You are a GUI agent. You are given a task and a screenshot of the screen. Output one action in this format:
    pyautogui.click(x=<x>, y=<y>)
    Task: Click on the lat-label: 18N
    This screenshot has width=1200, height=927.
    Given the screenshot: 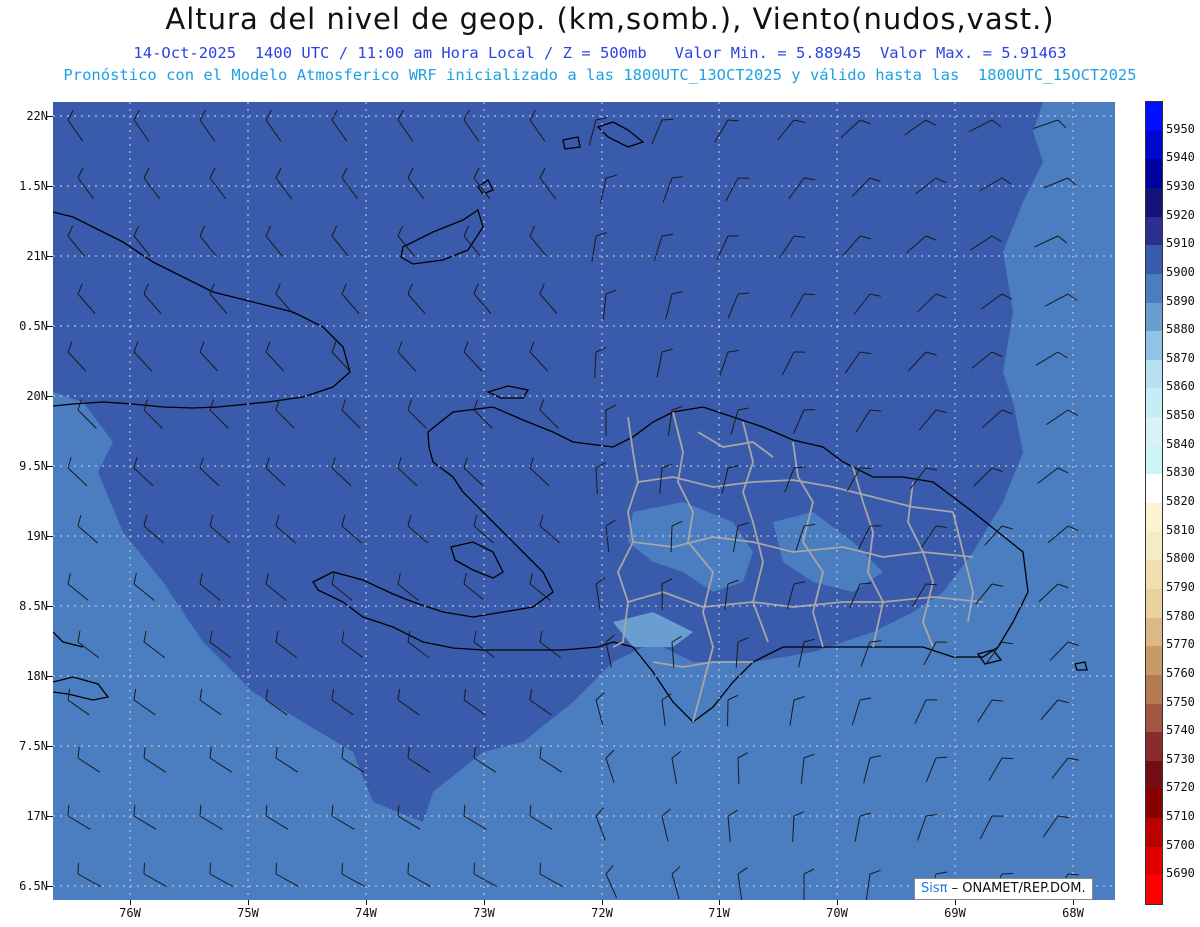 What is the action you would take?
    pyautogui.click(x=37, y=676)
    